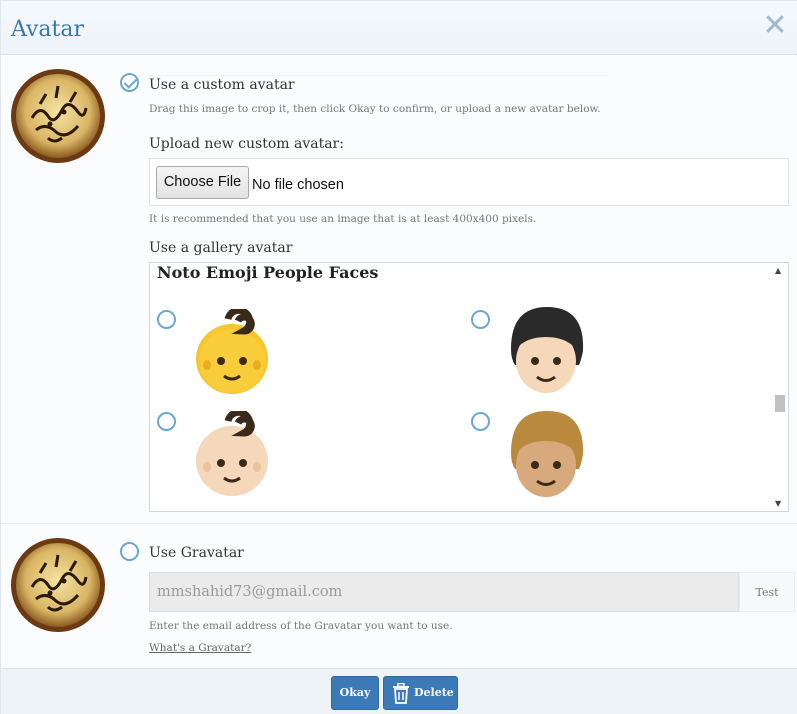  What do you see at coordinates (546, 453) in the screenshot?
I see `person-medium-skin-emoji` at bounding box center [546, 453].